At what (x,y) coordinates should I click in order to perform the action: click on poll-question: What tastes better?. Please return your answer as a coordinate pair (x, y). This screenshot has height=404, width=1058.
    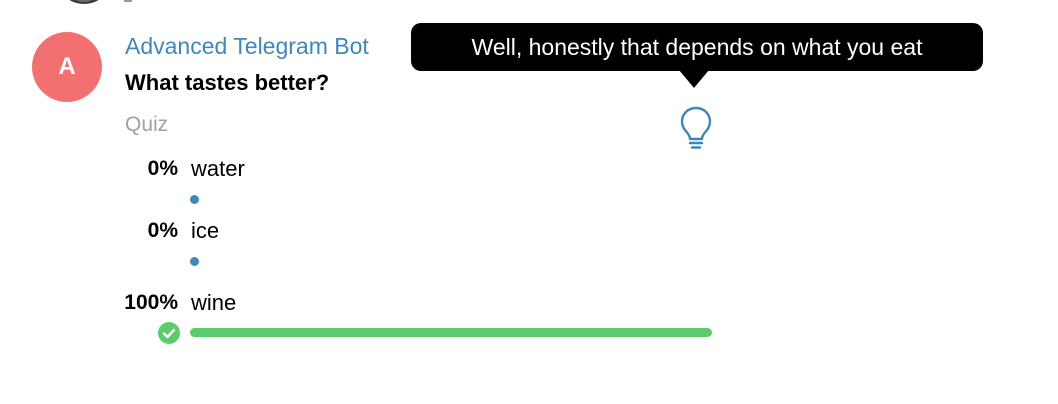
    Looking at the image, I should click on (227, 82).